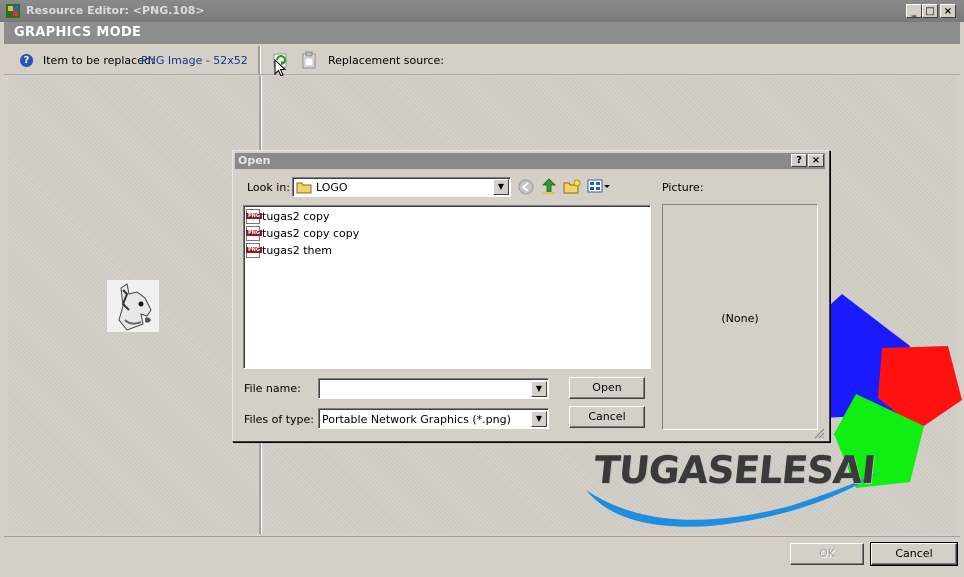 Image resolution: width=964 pixels, height=577 pixels. Describe the element at coordinates (13, 11) in the screenshot. I see `app-icon` at that location.